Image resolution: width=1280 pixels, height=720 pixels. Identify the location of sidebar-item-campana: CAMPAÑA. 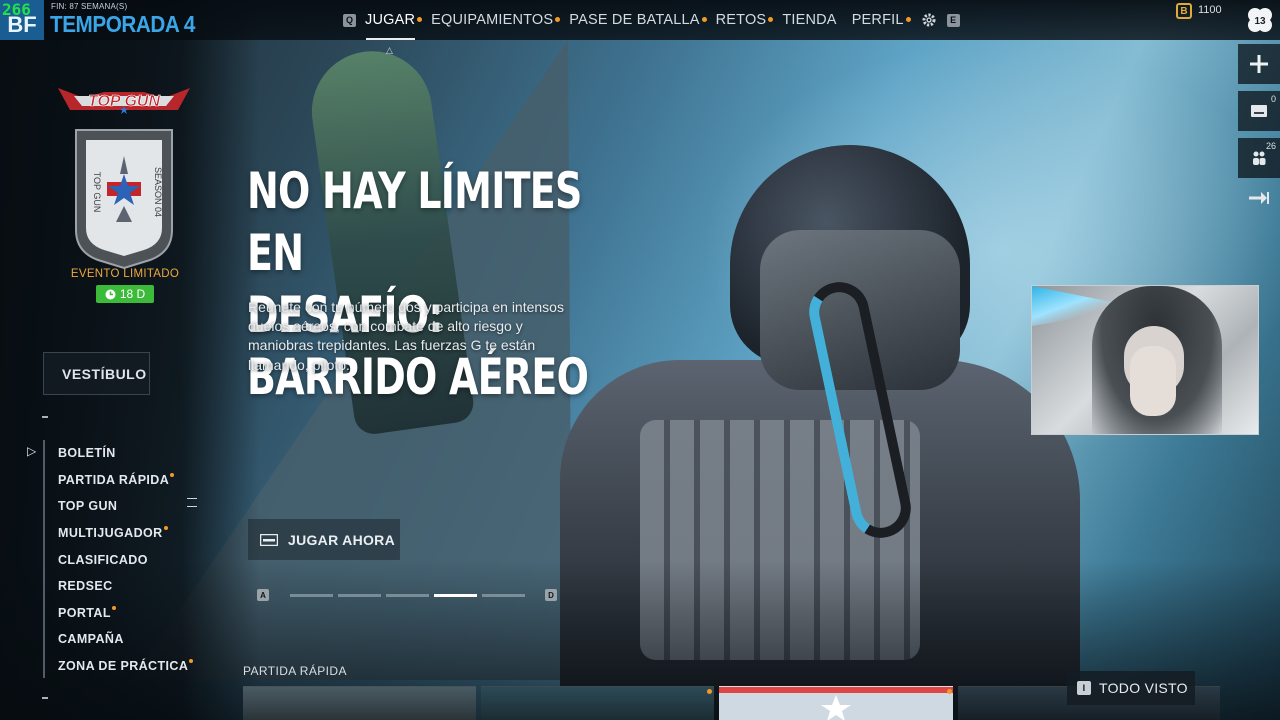
(125, 639).